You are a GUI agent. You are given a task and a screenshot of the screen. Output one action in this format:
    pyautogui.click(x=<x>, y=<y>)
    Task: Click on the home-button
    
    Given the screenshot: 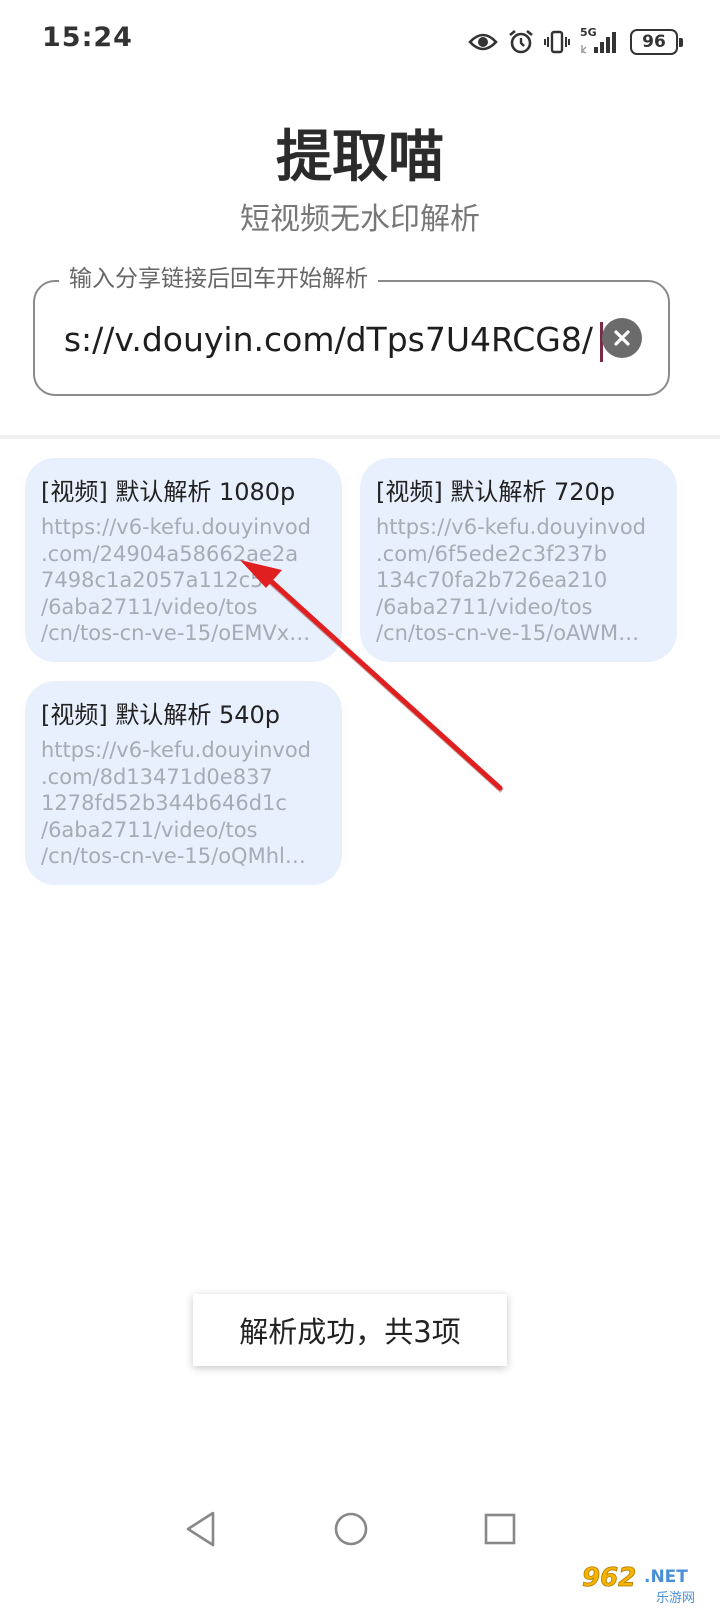 What is the action you would take?
    pyautogui.click(x=351, y=1531)
    